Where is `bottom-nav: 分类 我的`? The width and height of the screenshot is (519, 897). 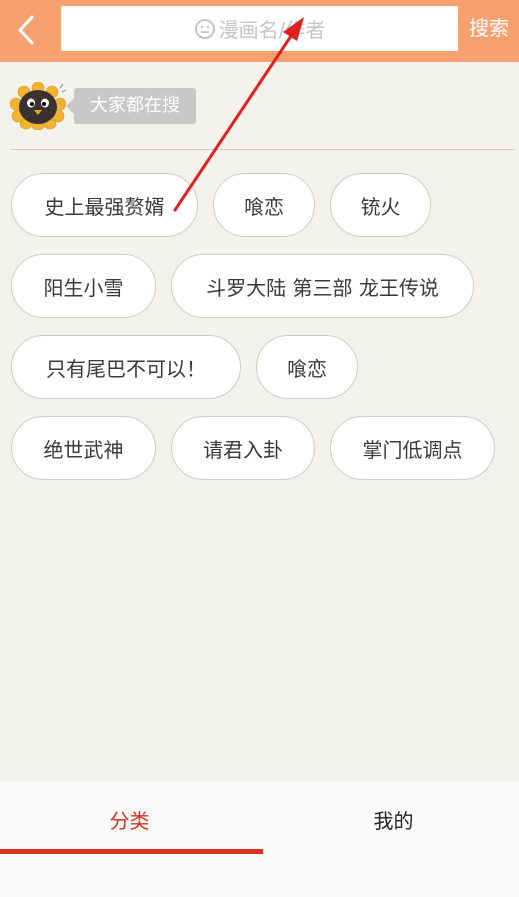
bottom-nav: 分类 我的 is located at coordinates (259, 839).